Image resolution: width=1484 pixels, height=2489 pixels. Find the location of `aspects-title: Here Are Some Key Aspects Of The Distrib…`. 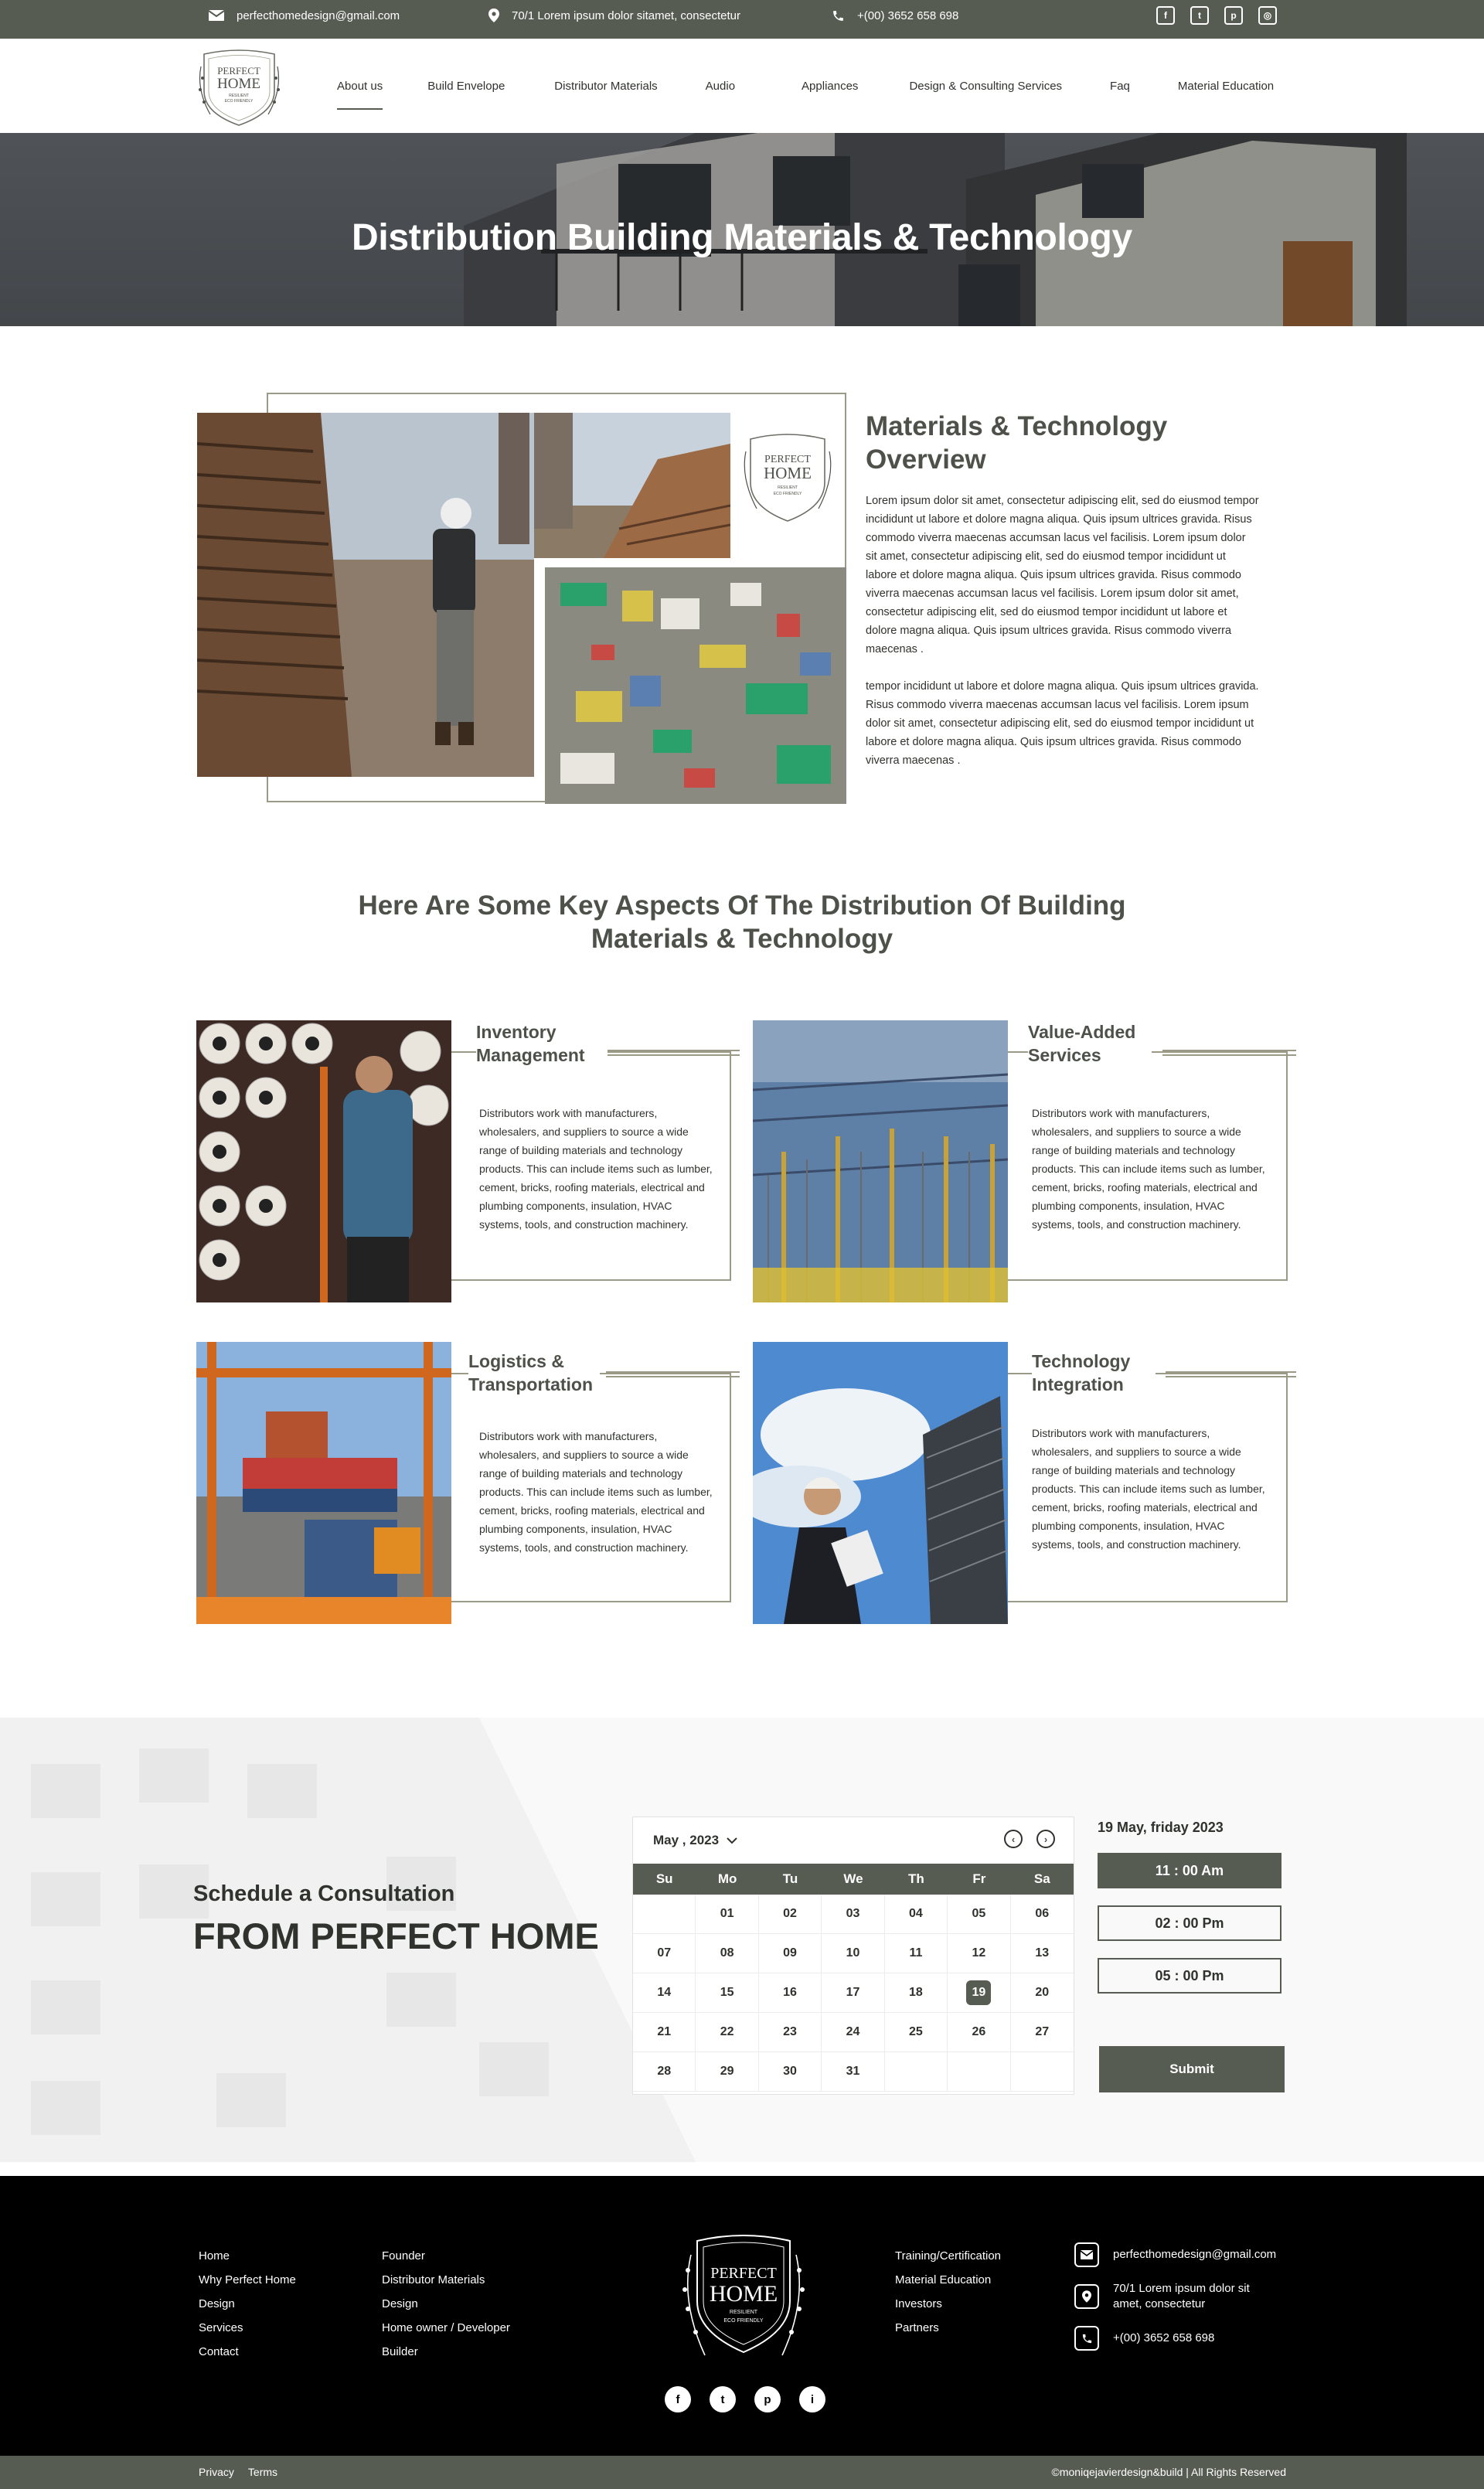

aspects-title: Here Are Some Key Aspects Of The Distrib… is located at coordinates (742, 922).